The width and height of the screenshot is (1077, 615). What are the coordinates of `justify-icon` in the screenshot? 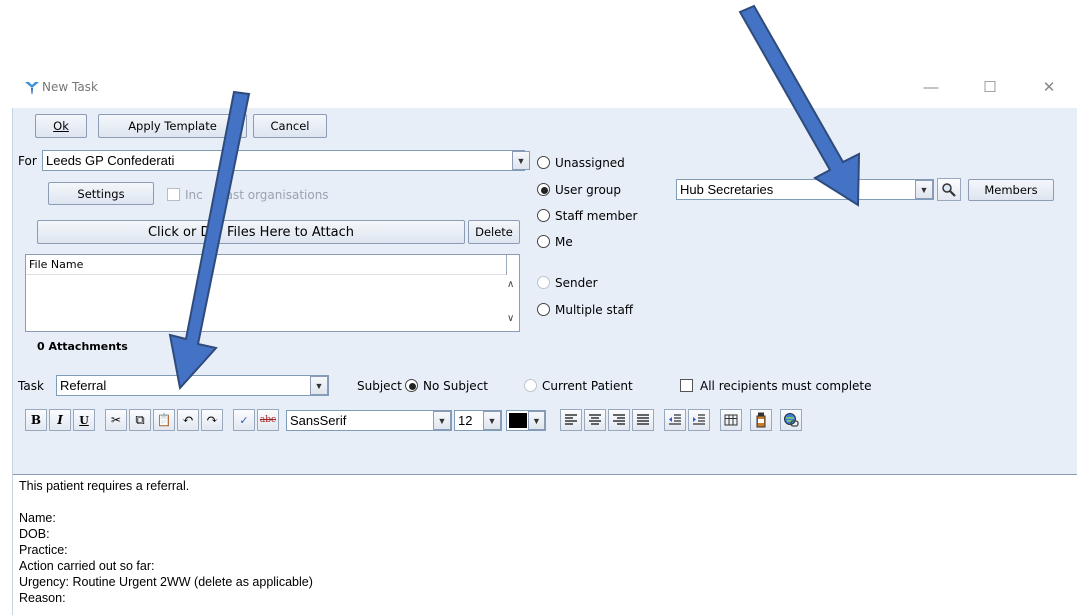 It's located at (643, 419).